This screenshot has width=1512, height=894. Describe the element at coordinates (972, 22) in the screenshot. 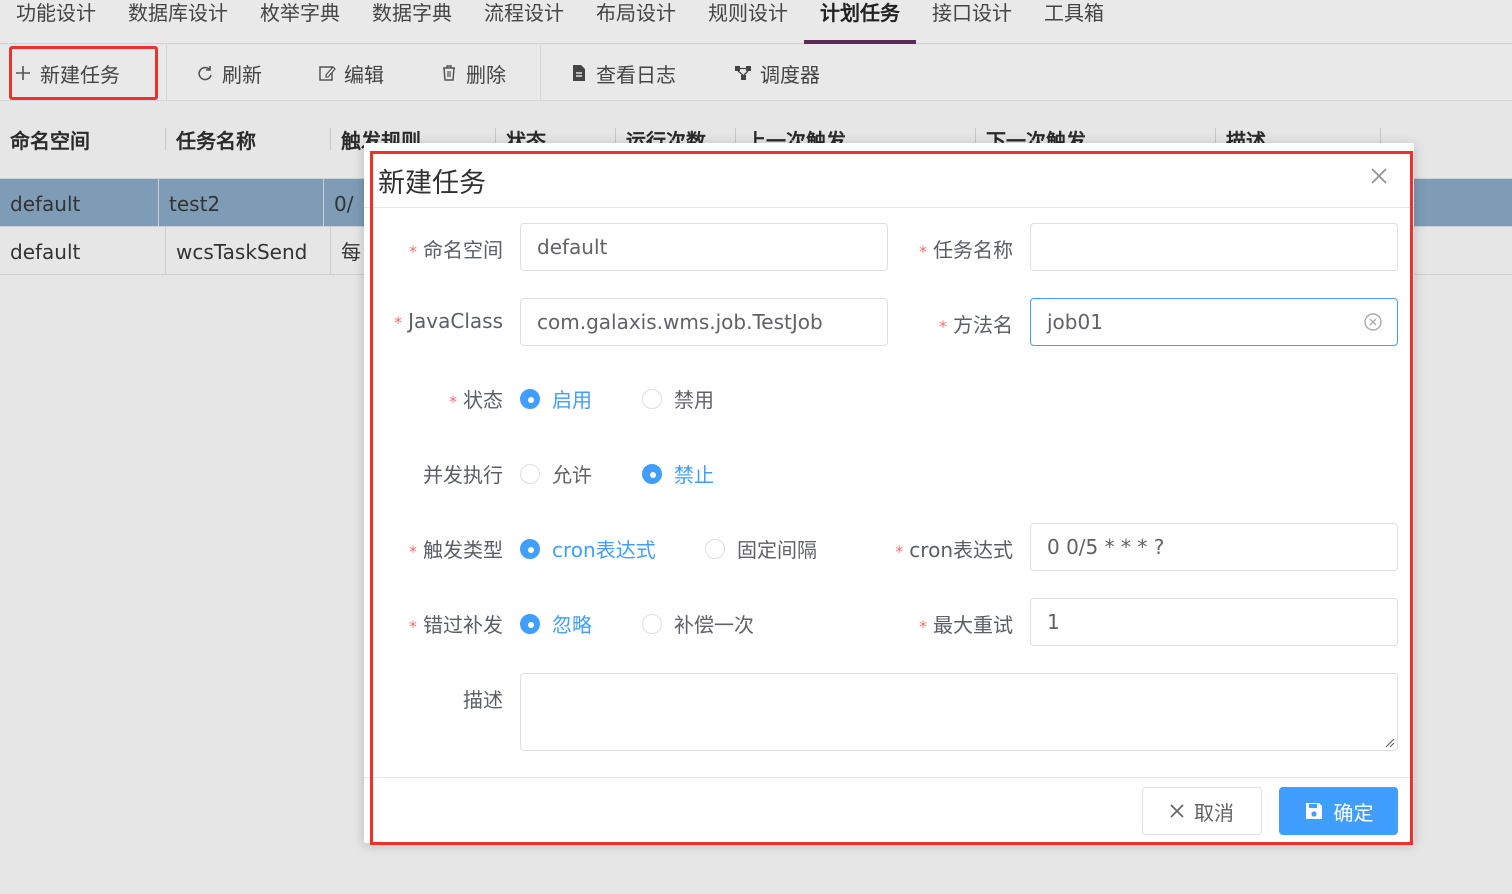

I see `tab-interface-design: 接口设计` at that location.